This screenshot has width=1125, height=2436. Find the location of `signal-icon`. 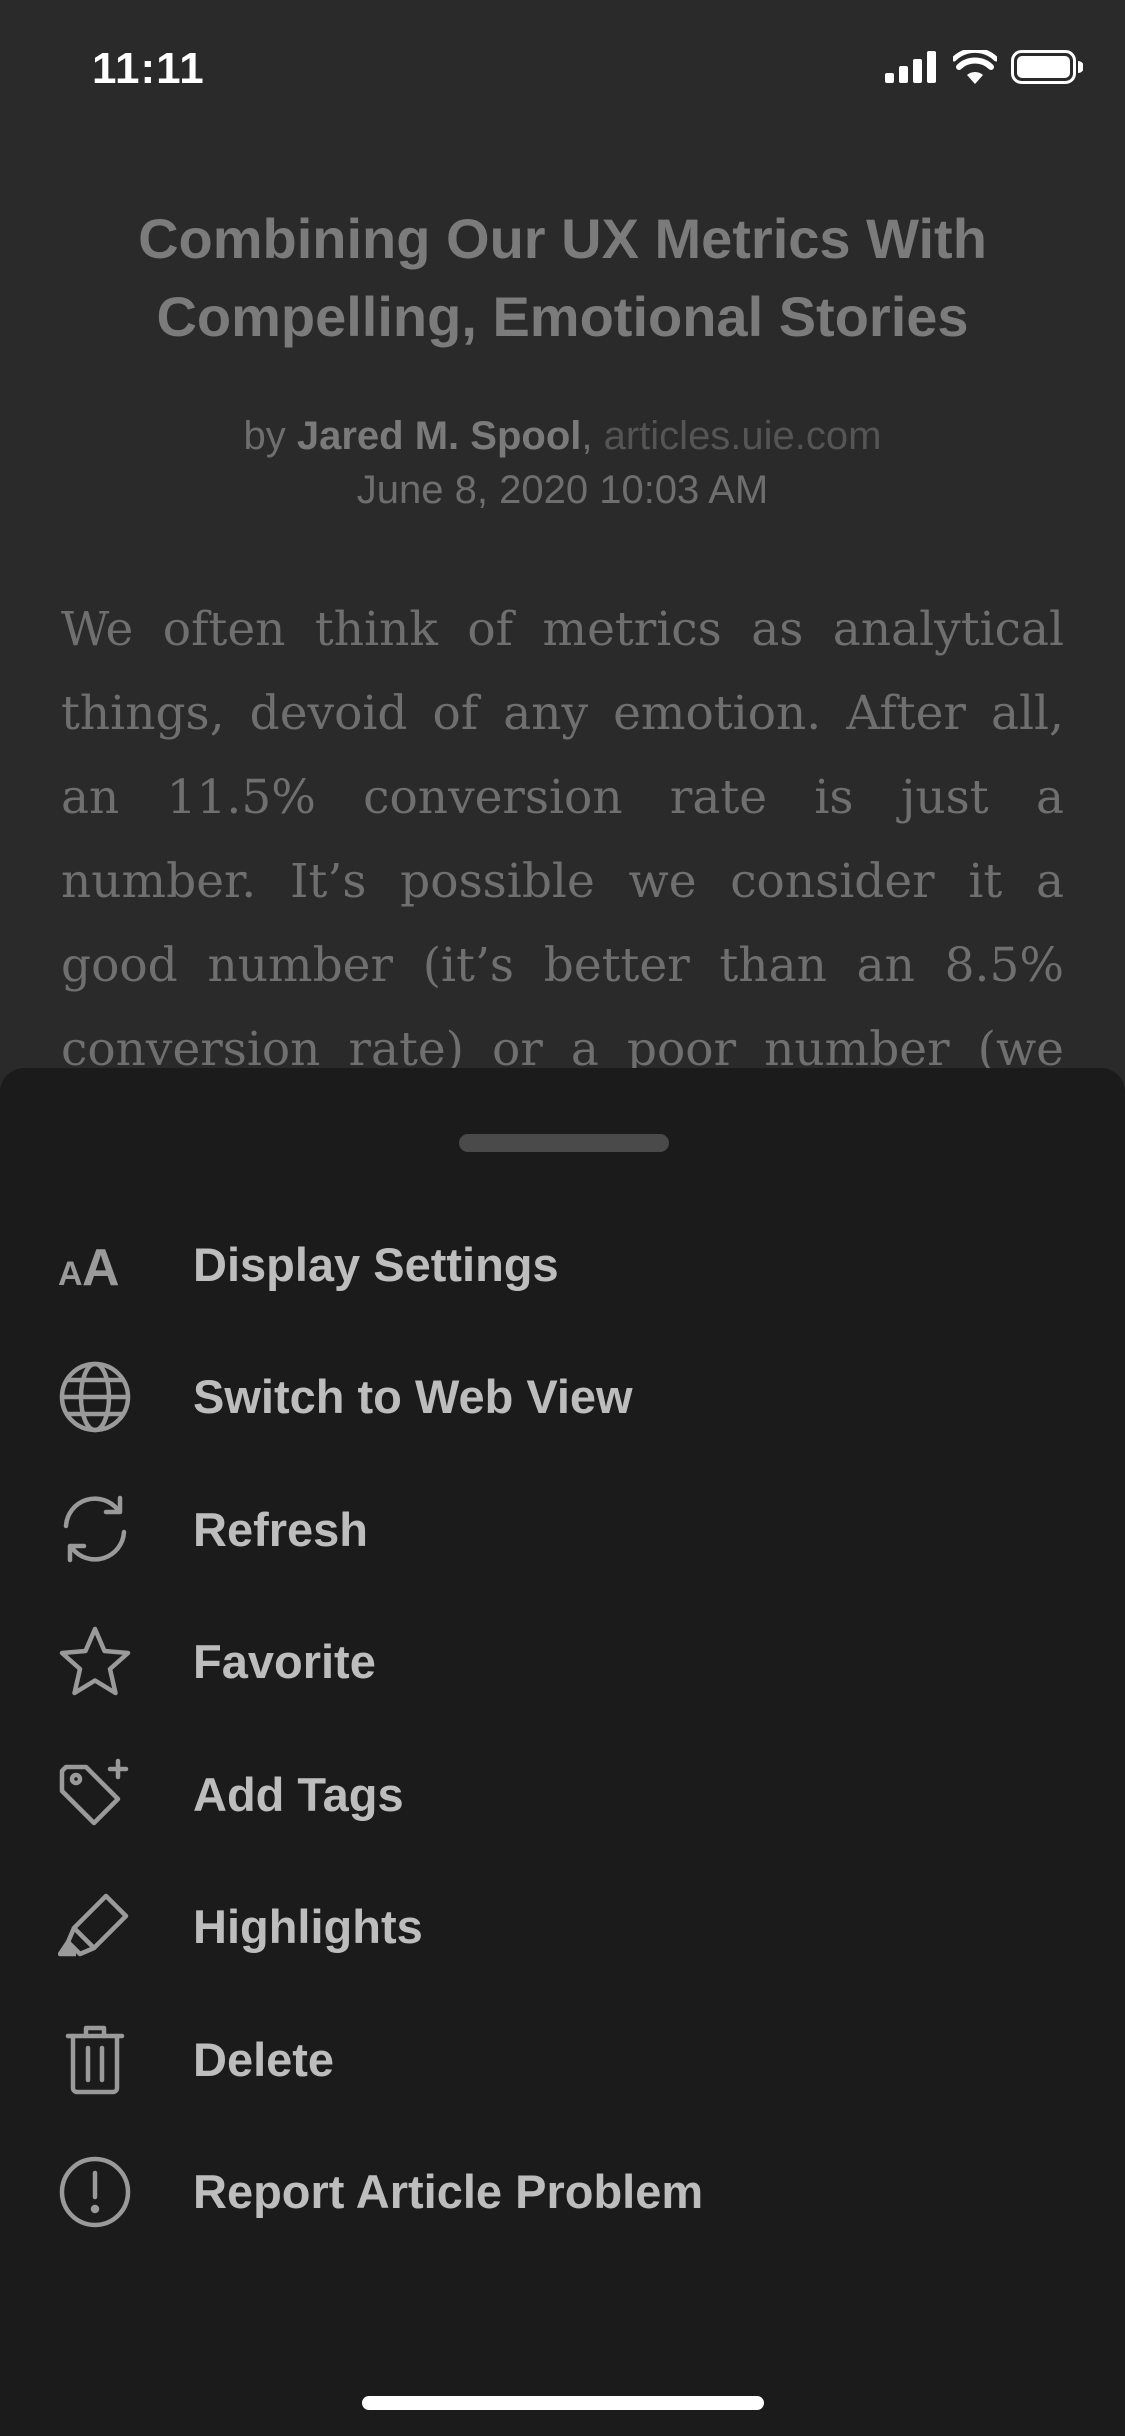

signal-icon is located at coordinates (912, 67).